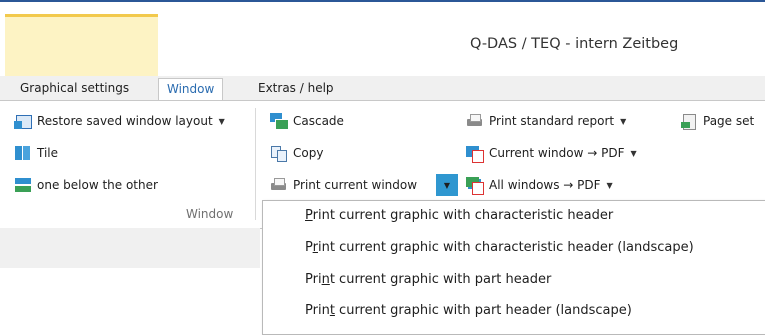 This screenshot has height=335, width=765. Describe the element at coordinates (81, 45) in the screenshot. I see `quick-access-tile` at that location.